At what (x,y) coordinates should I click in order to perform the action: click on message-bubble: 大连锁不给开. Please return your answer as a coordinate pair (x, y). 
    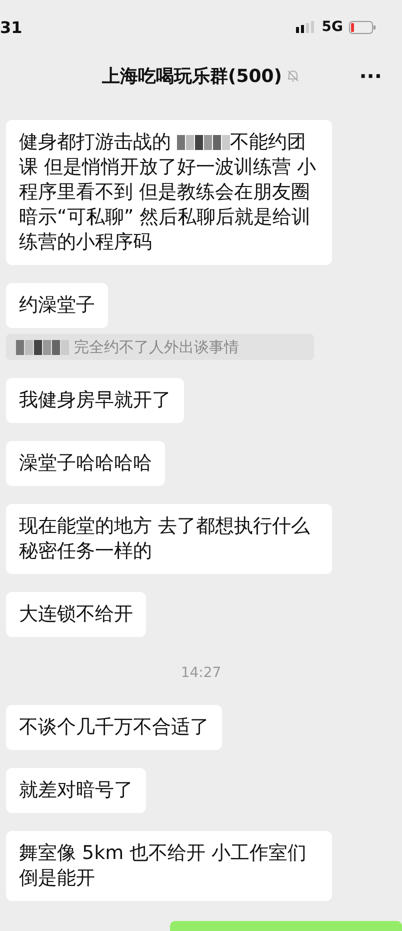
    Looking at the image, I should click on (76, 614).